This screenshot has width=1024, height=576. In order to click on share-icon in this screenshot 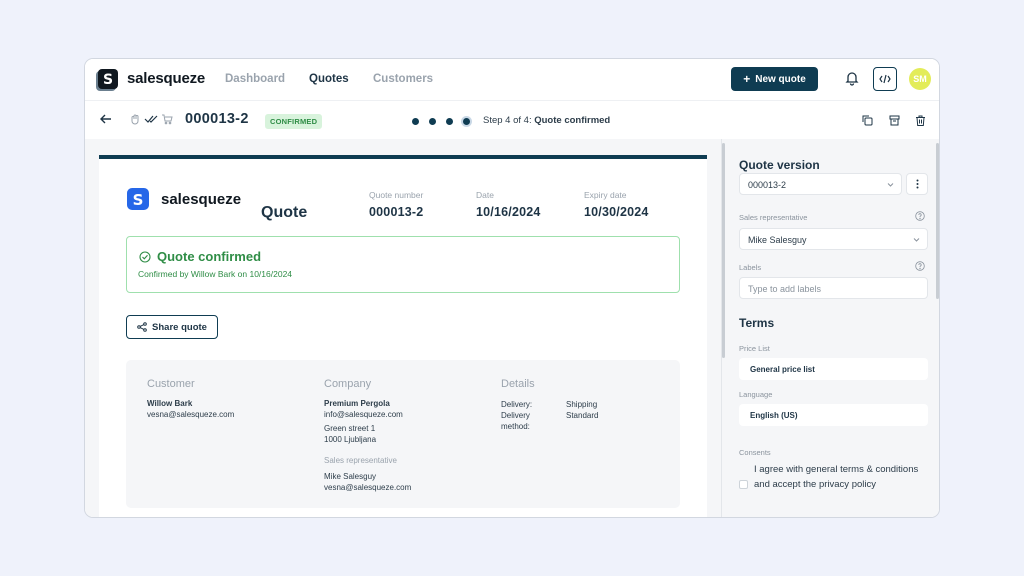, I will do `click(142, 327)`.